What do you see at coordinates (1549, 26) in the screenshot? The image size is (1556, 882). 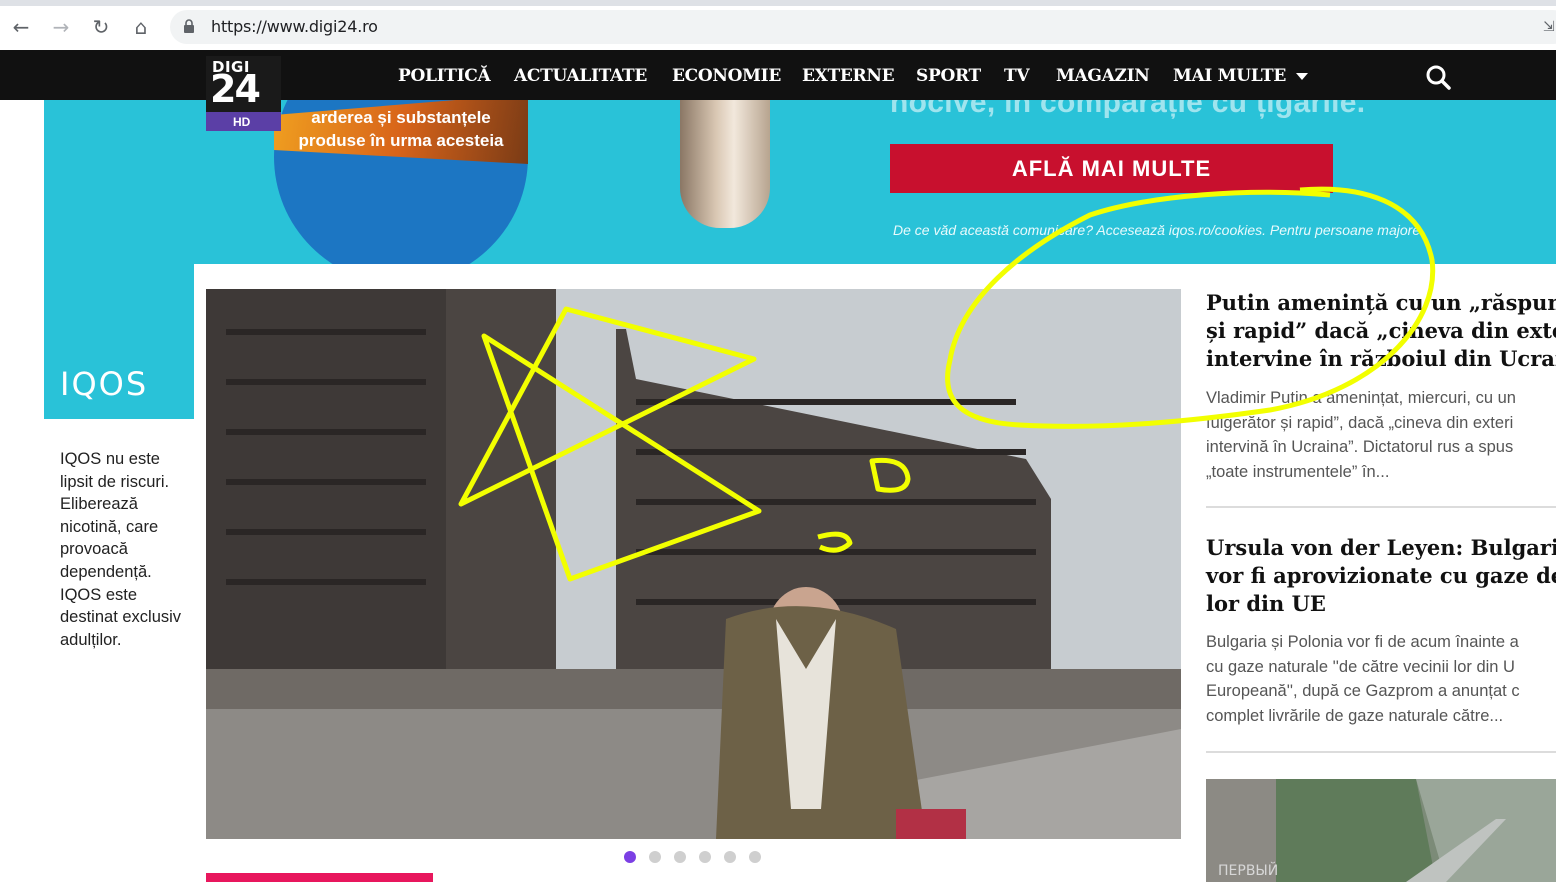 I see `share-icon: ⇲` at bounding box center [1549, 26].